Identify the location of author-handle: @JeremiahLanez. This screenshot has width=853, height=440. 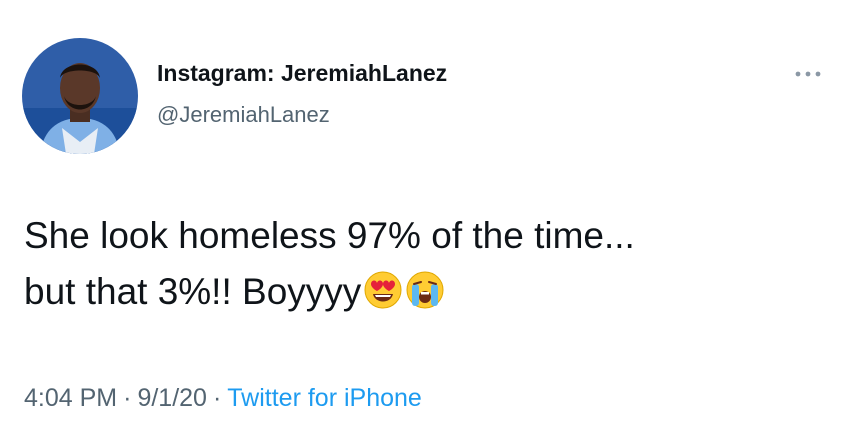
(243, 115).